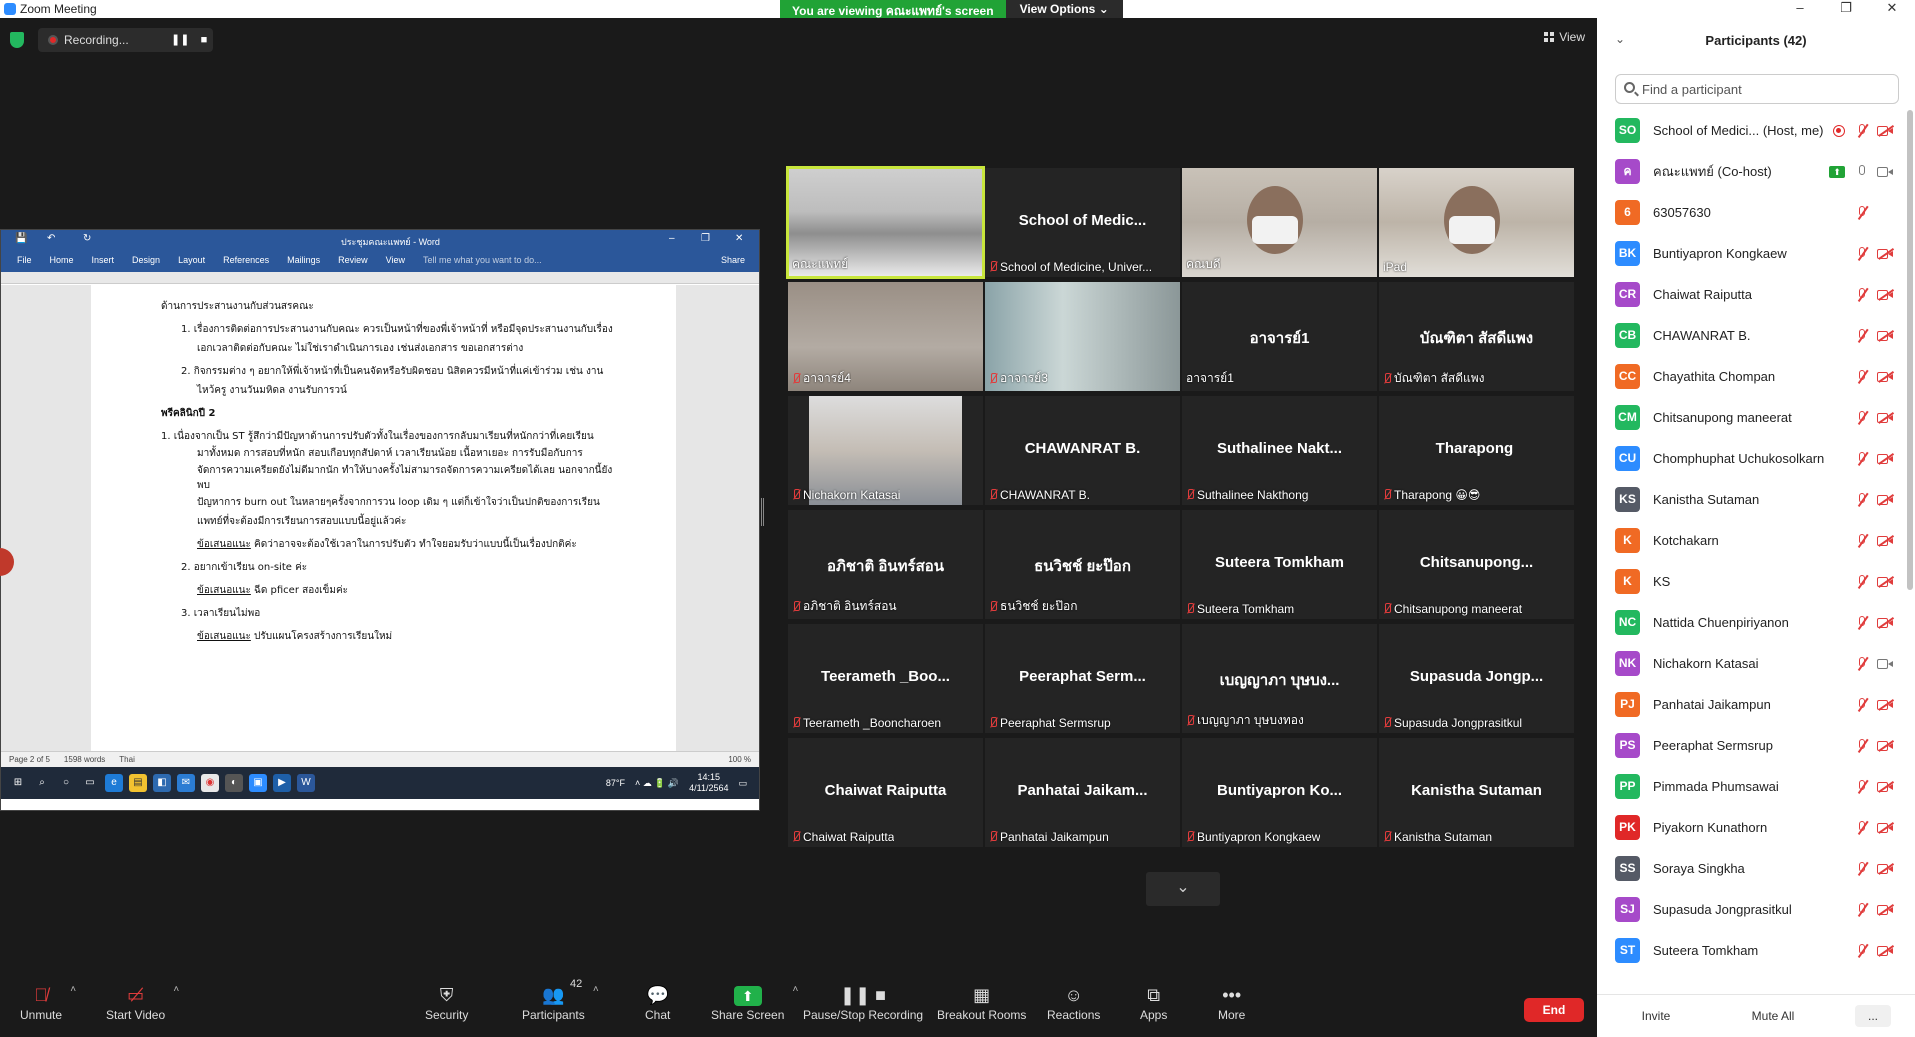  I want to click on participants-caret-icon: ˄, so click(596, 989).